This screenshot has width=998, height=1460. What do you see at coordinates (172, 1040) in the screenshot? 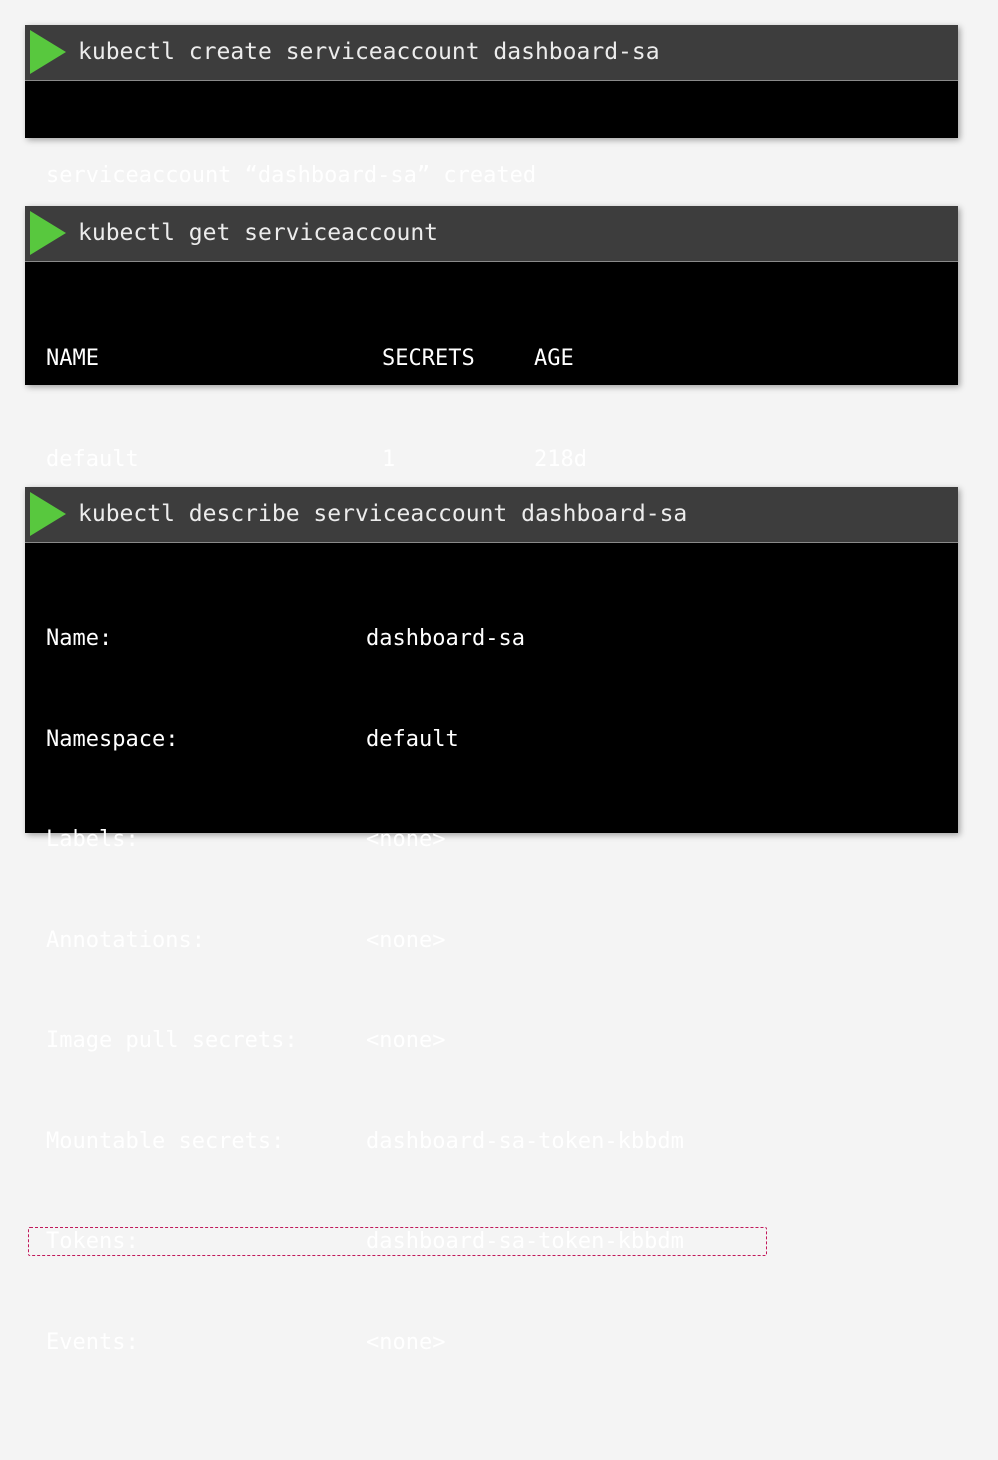
I see `field-key: Image pull secrets:` at bounding box center [172, 1040].